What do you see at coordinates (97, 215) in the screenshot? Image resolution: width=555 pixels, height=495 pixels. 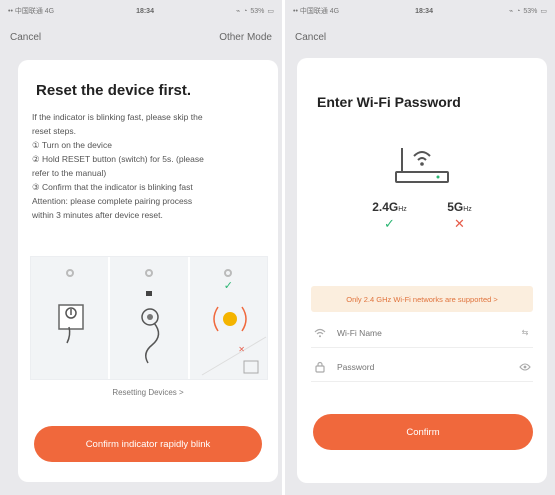 I see `instruction-line: within 3 minutes after device reset.` at bounding box center [97, 215].